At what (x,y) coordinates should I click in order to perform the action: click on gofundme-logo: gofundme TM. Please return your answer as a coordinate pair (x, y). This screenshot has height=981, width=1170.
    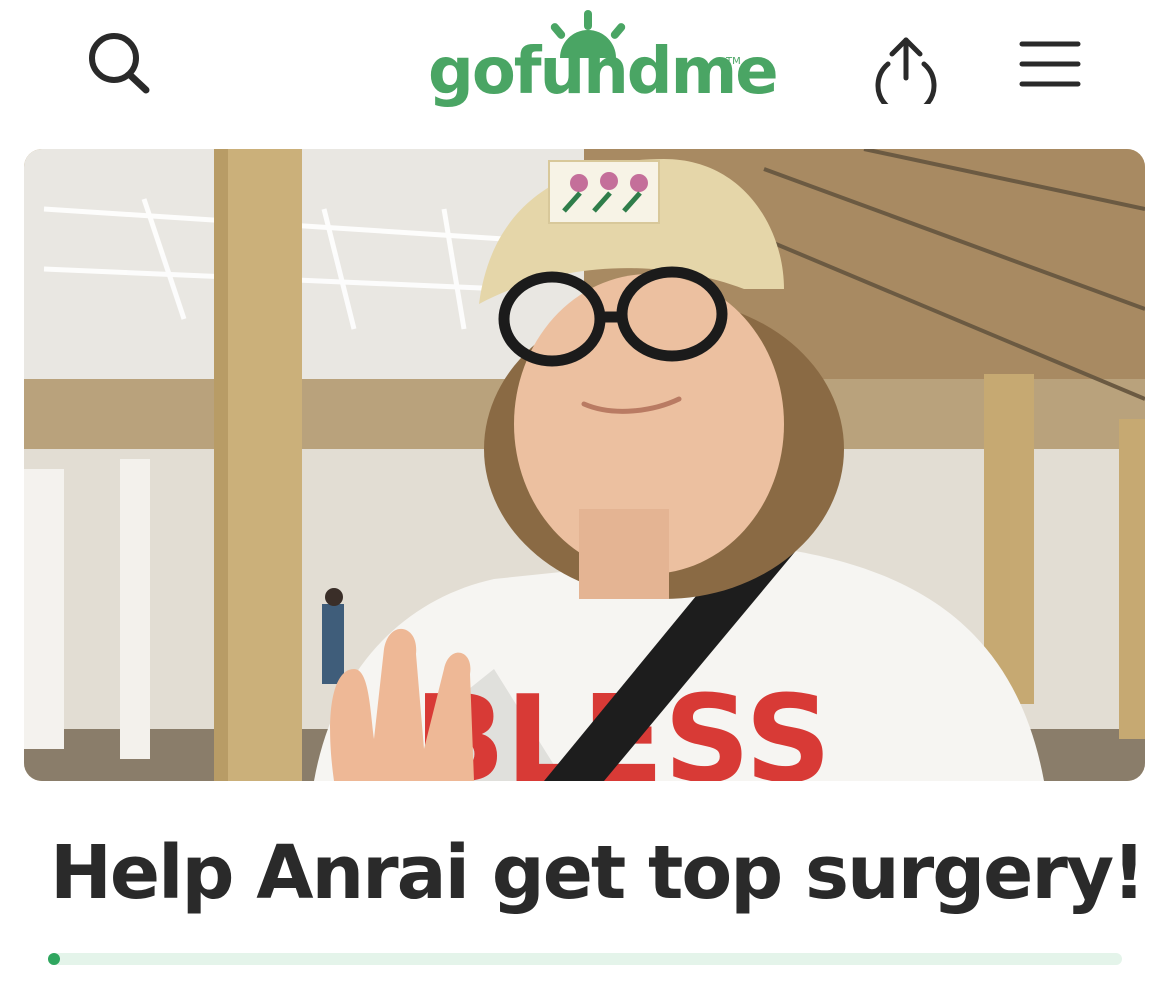
    Looking at the image, I should click on (601, 64).